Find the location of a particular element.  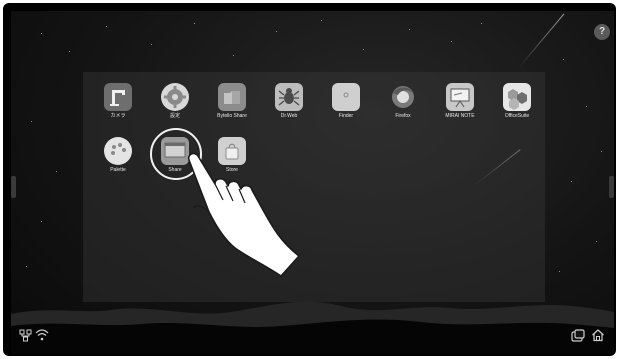

home-icon is located at coordinates (598, 335).